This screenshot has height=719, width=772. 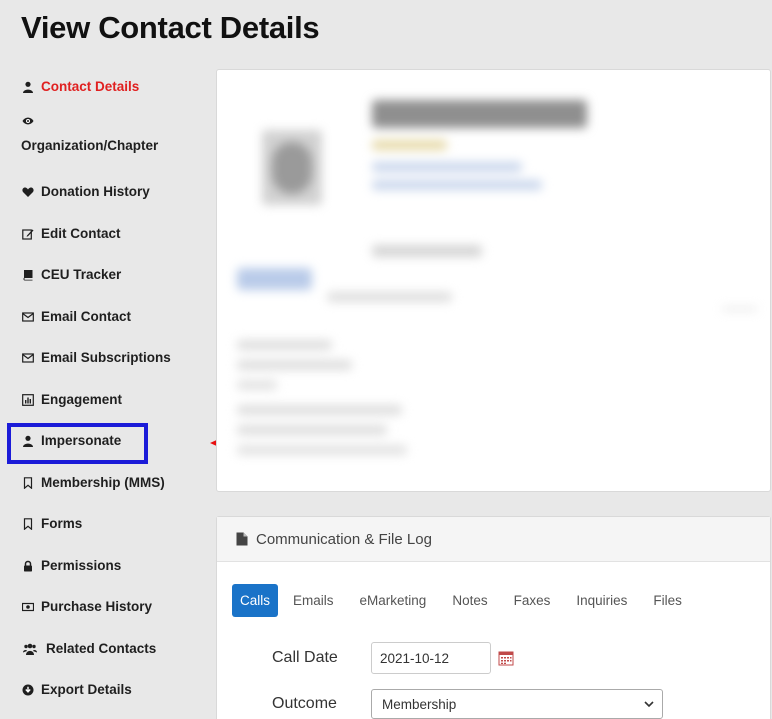 I want to click on money-icon, so click(x=28, y=607).